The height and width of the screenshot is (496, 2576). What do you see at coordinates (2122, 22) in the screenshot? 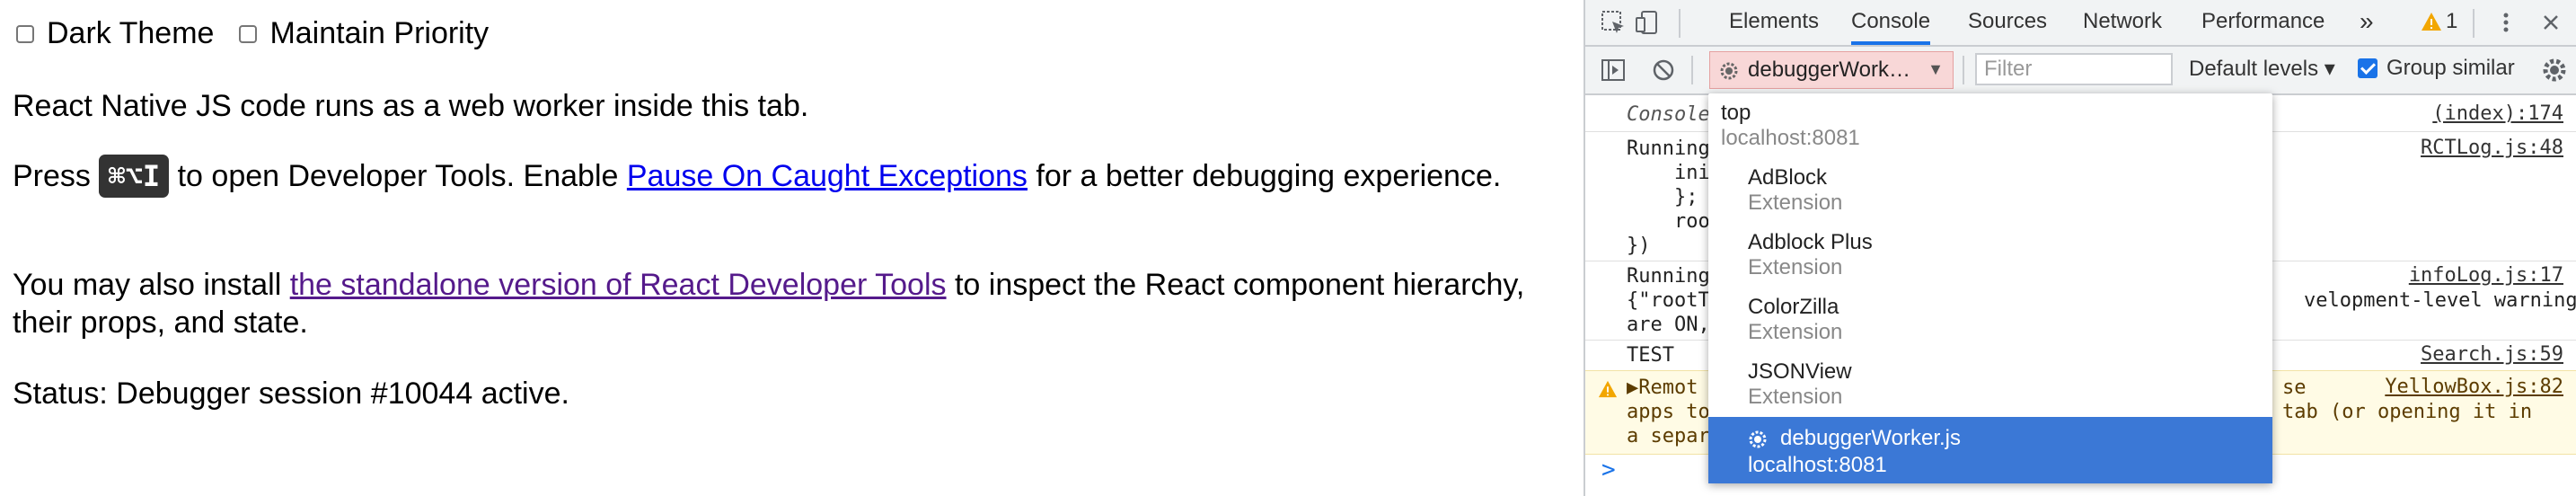
I see `tab-network: Network` at bounding box center [2122, 22].